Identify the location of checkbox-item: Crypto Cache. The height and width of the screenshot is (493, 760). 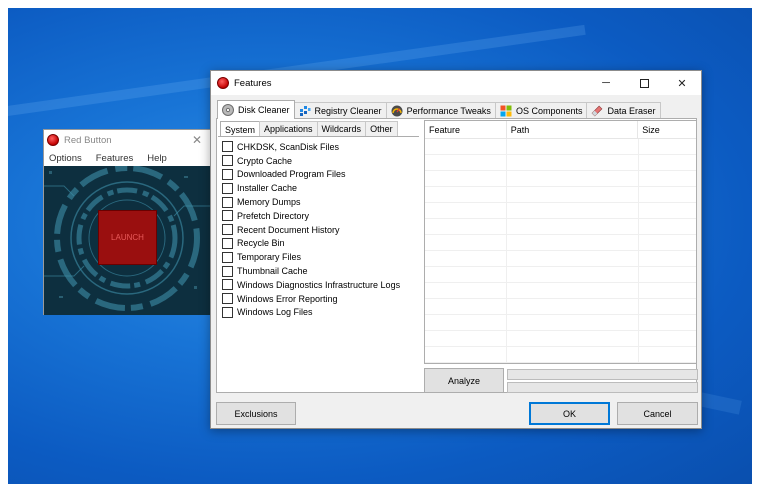
(320, 161).